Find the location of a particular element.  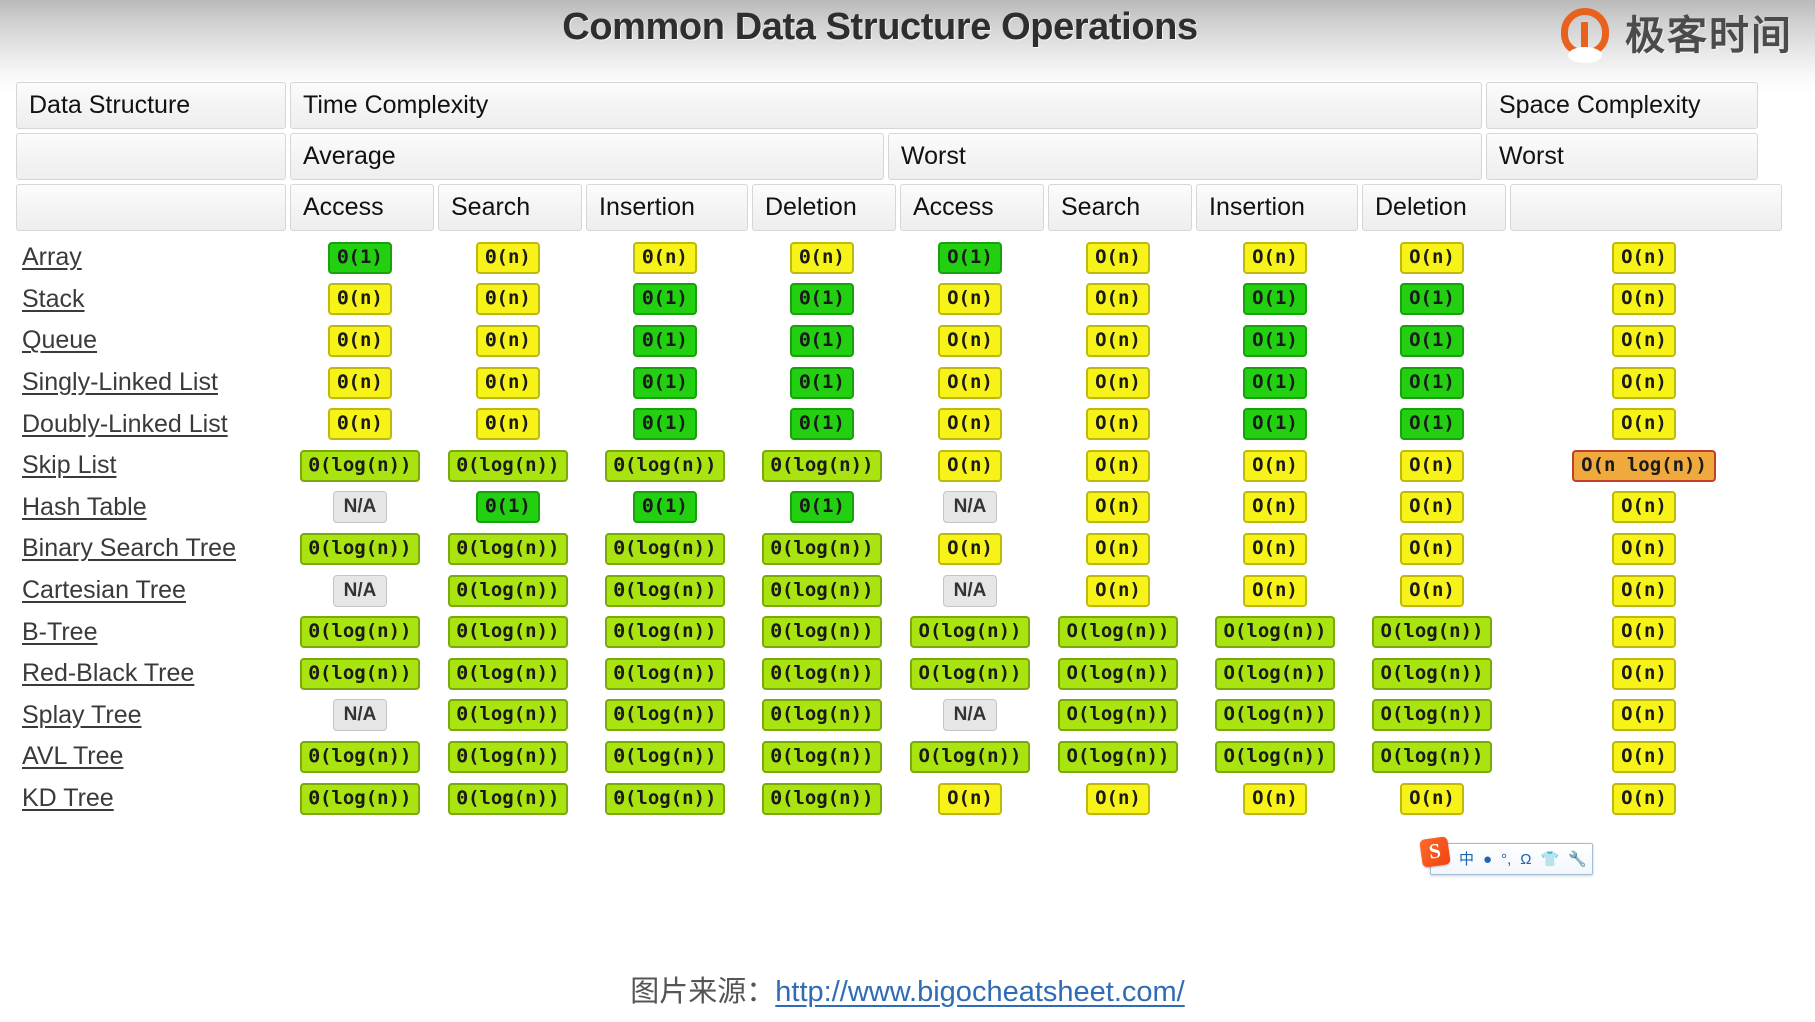

cell-worst-search: O(log(n)) is located at coordinates (1118, 632).